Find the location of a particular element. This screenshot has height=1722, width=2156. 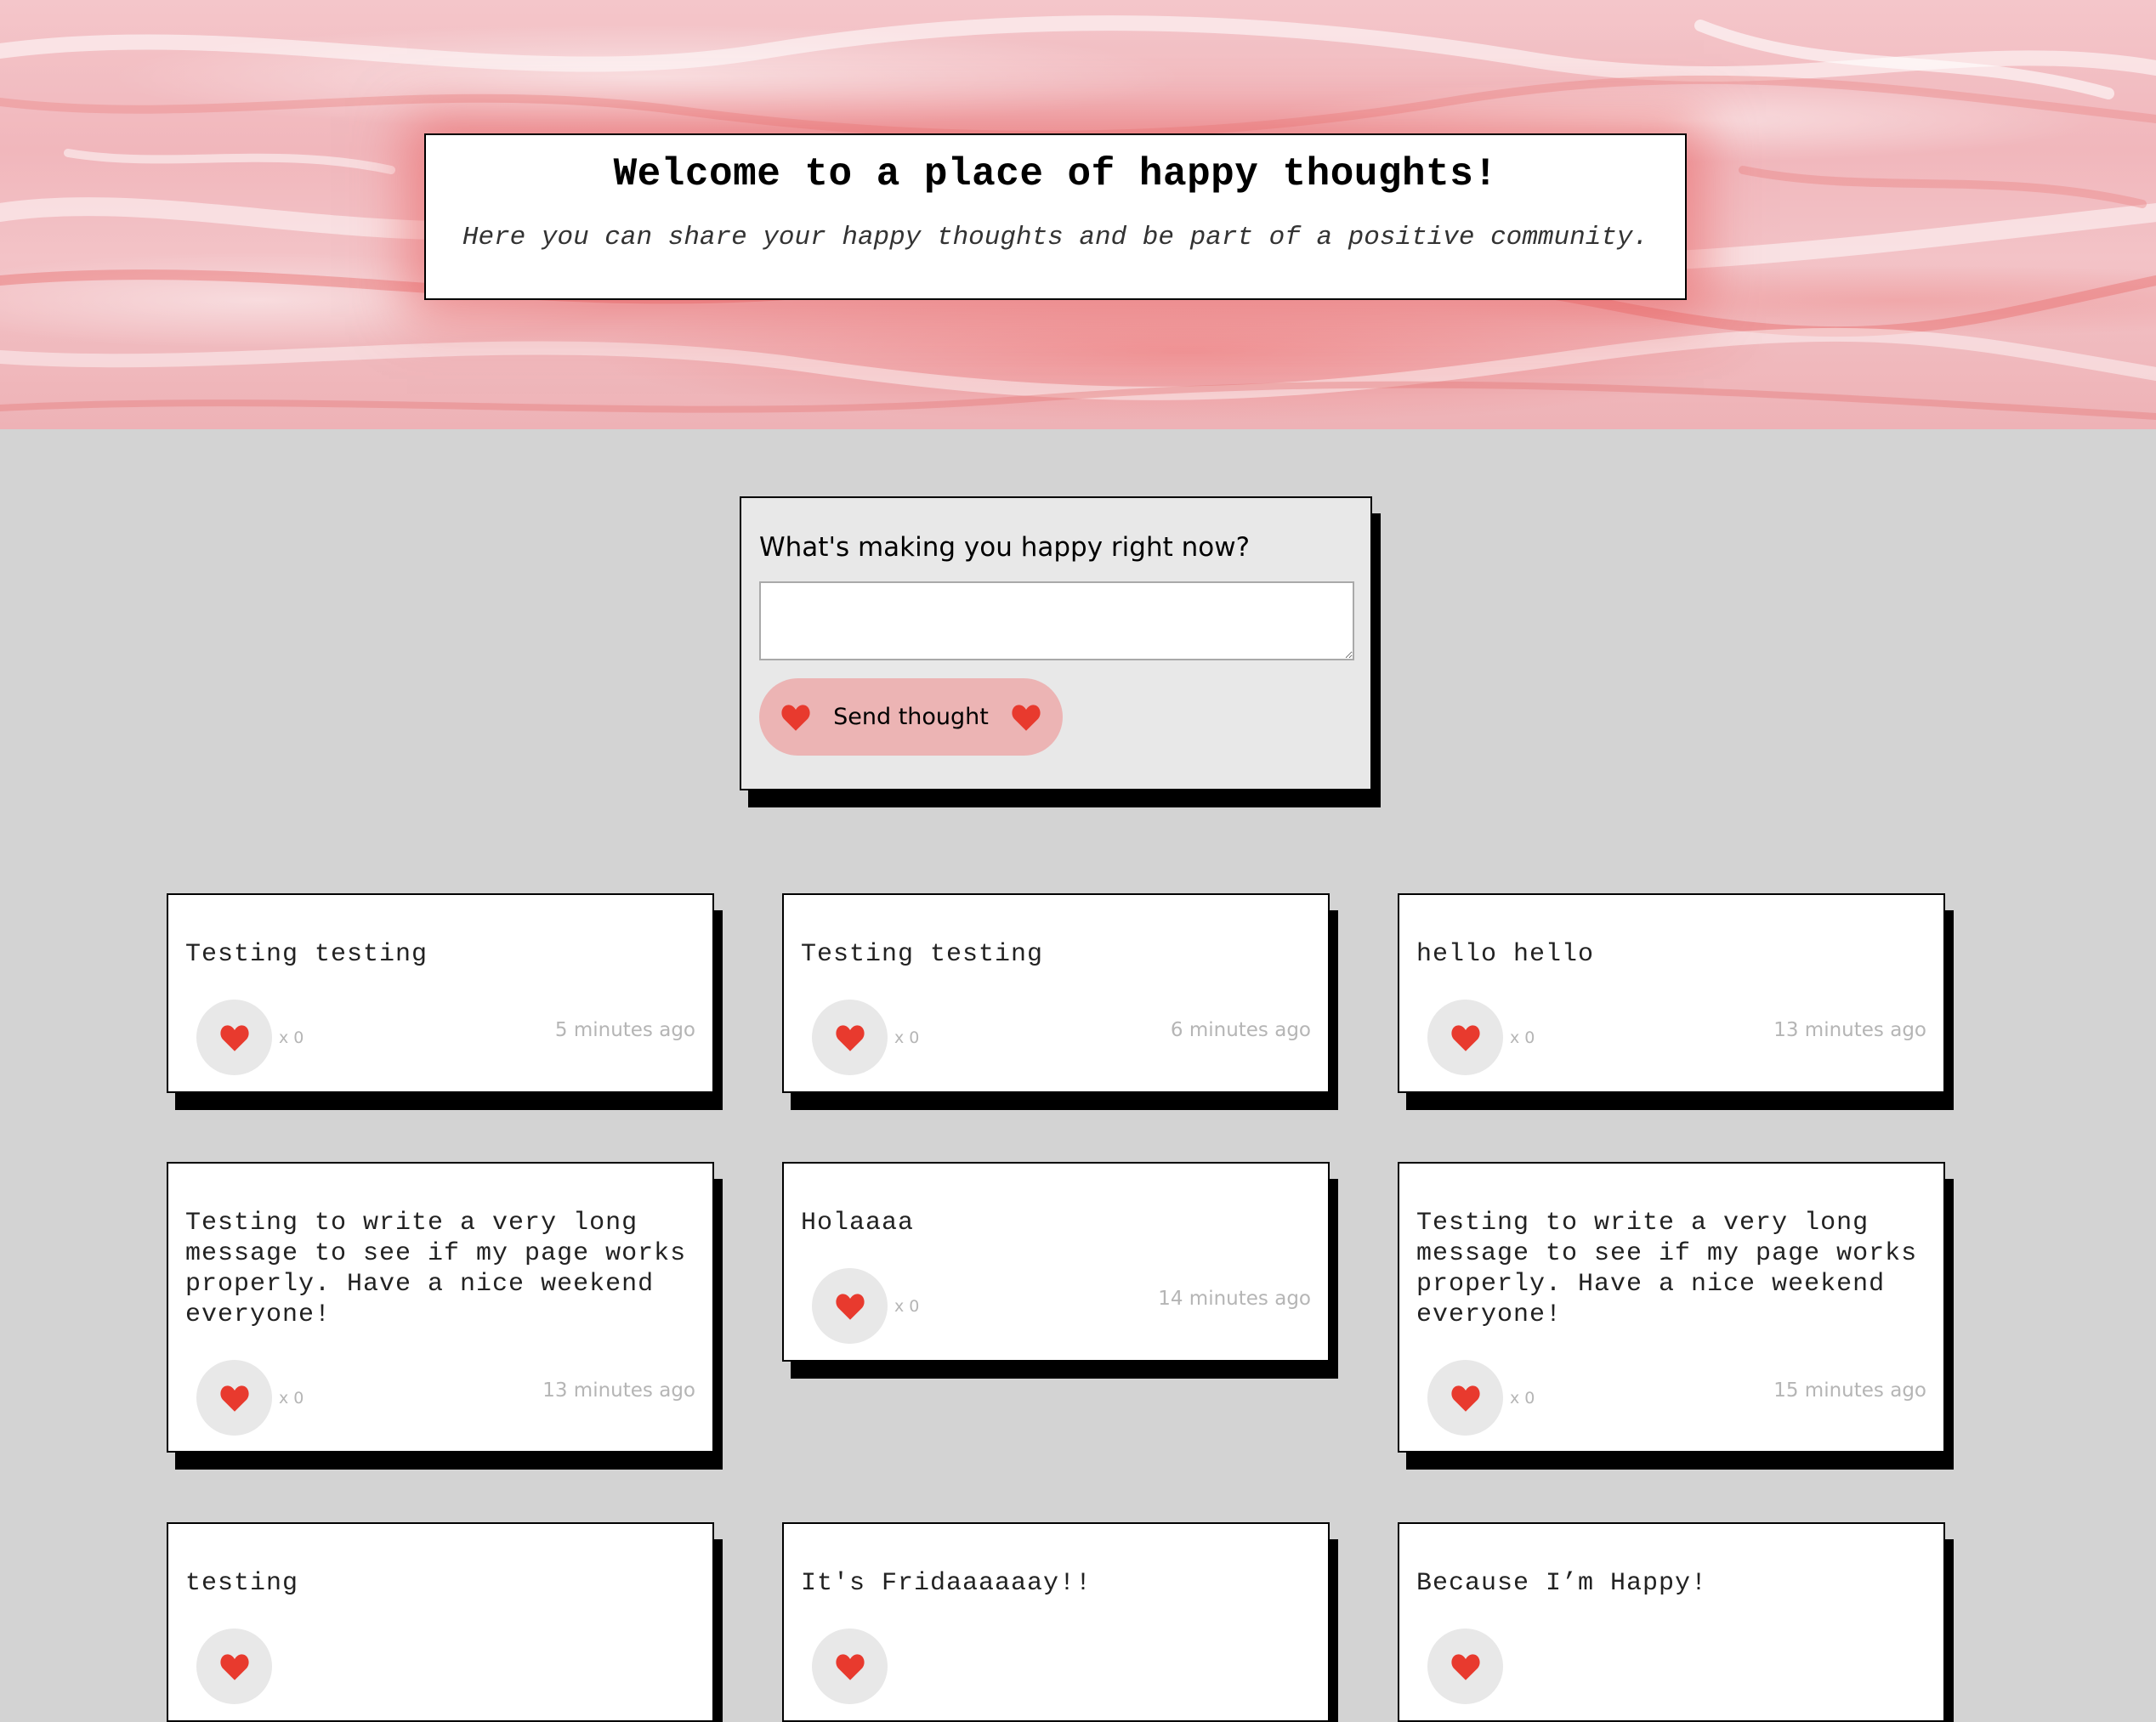

send-thought-button: Send thought is located at coordinates (911, 717).